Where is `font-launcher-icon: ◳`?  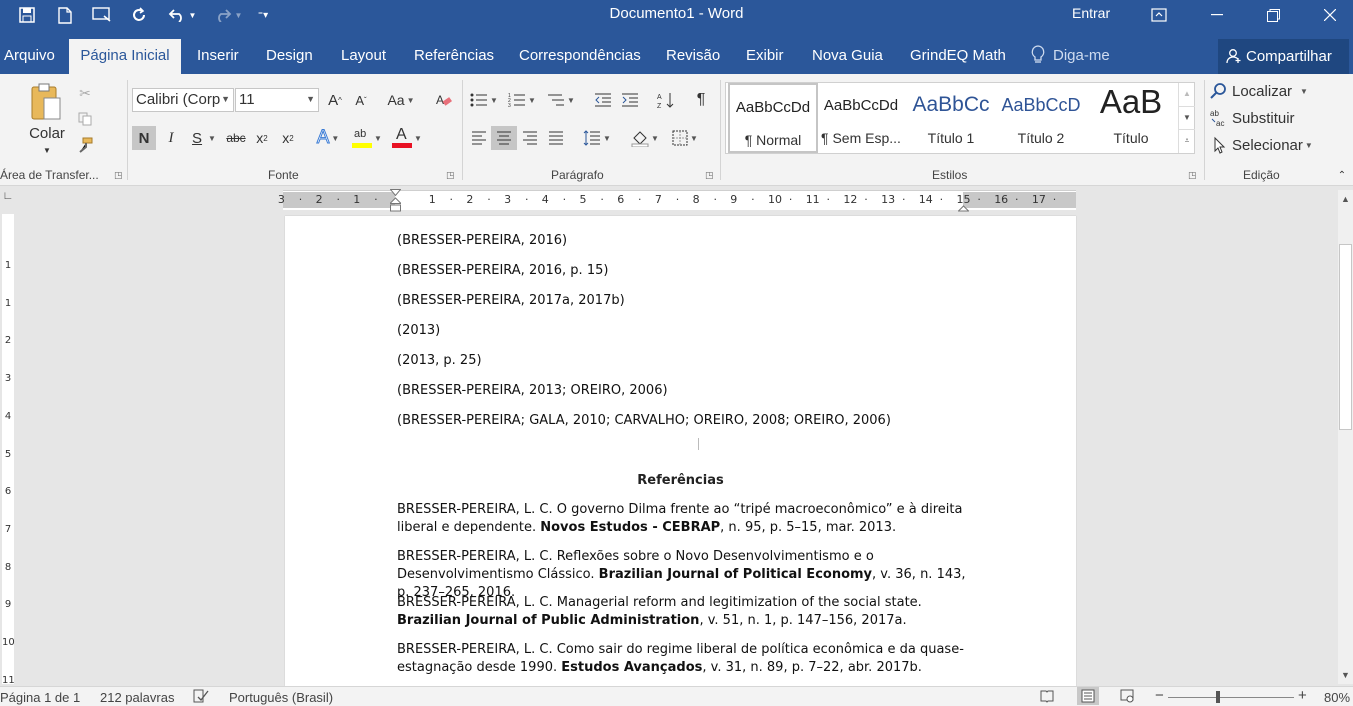
font-launcher-icon: ◳ is located at coordinates (450, 175).